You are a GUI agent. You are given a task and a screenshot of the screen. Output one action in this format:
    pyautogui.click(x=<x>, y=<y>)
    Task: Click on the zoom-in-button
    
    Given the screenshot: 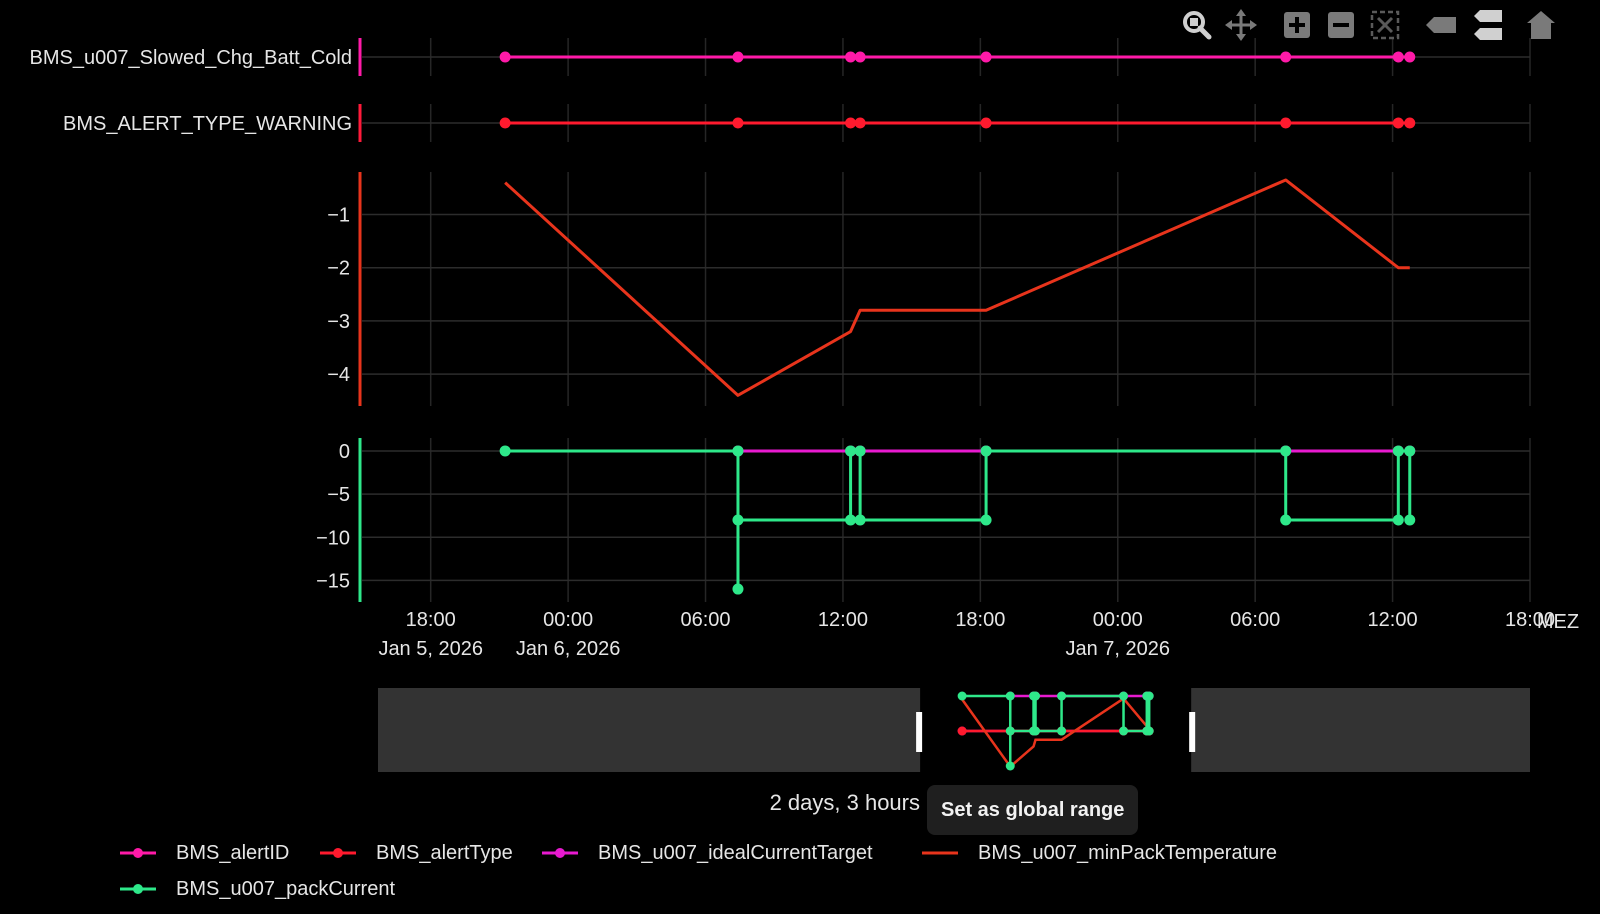 What is the action you would take?
    pyautogui.click(x=1297, y=25)
    